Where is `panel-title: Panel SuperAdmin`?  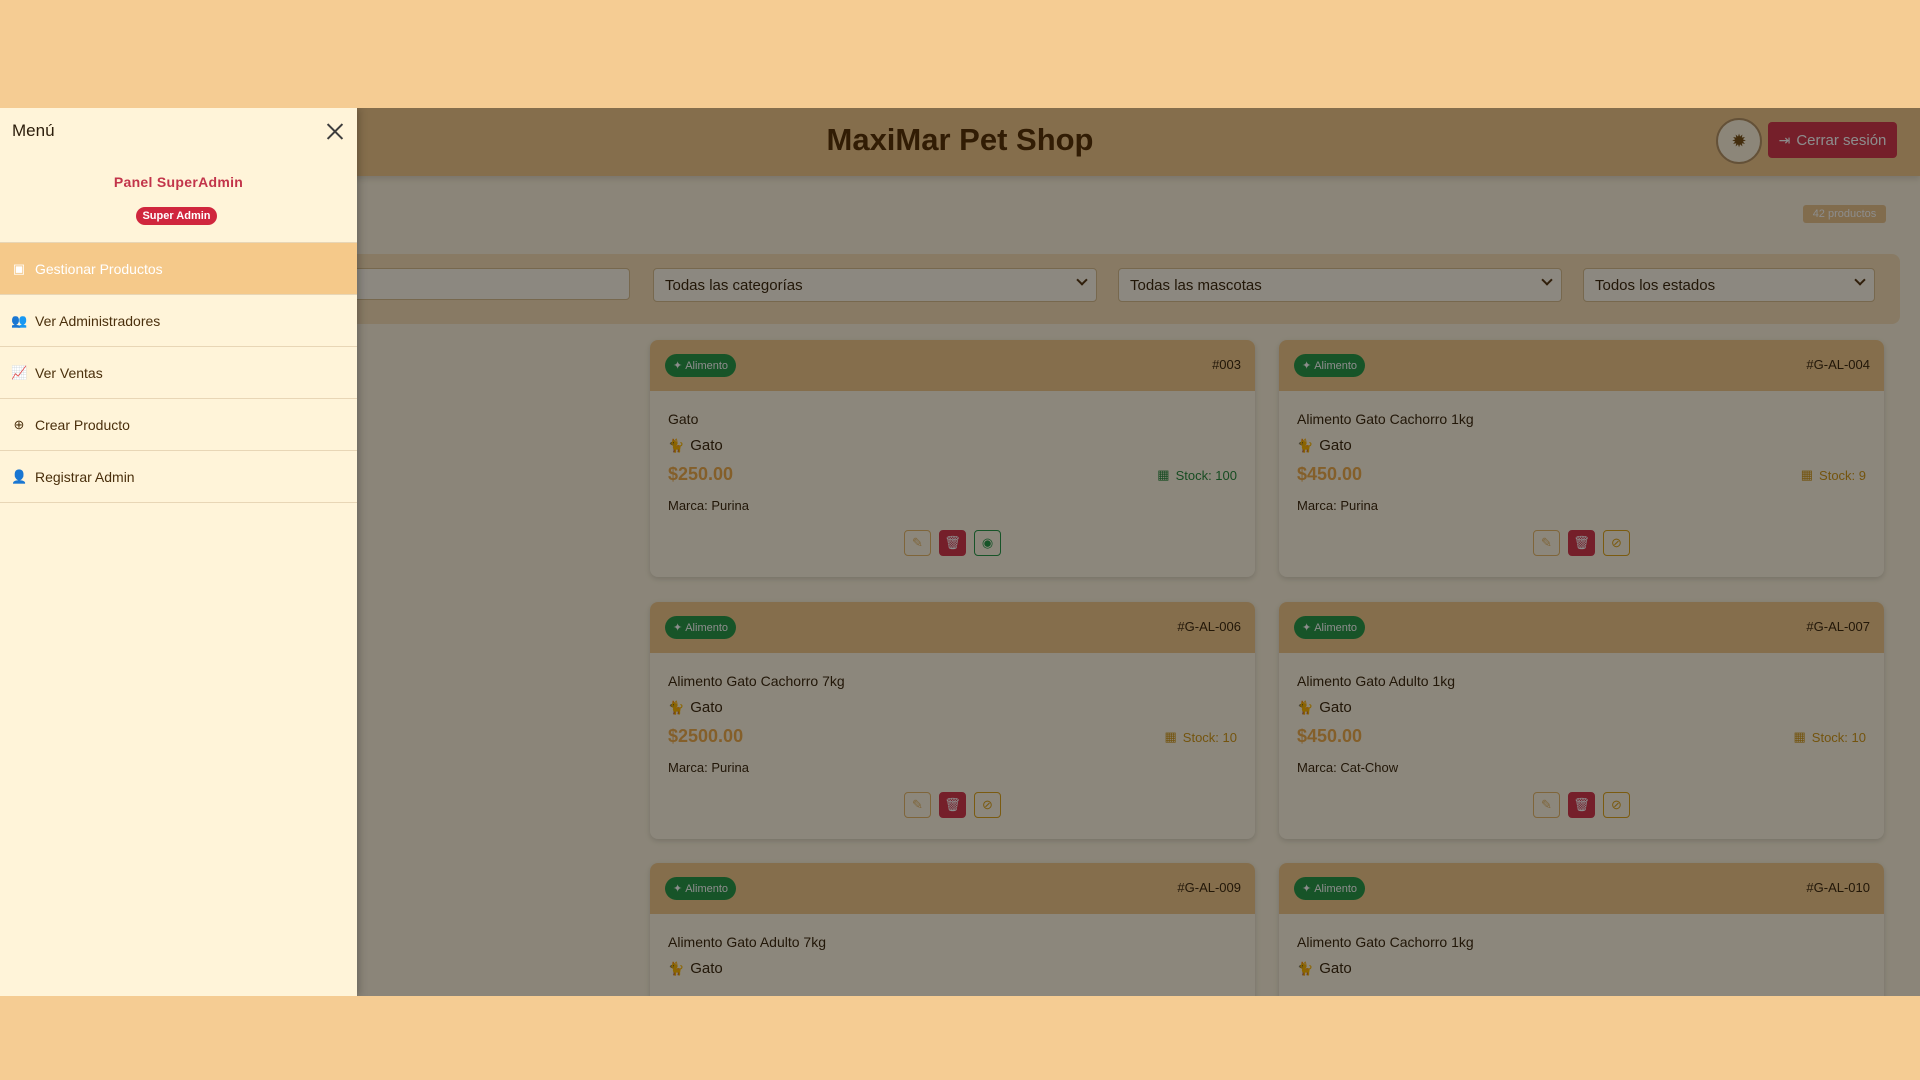
panel-title: Panel SuperAdmin is located at coordinates (178, 182).